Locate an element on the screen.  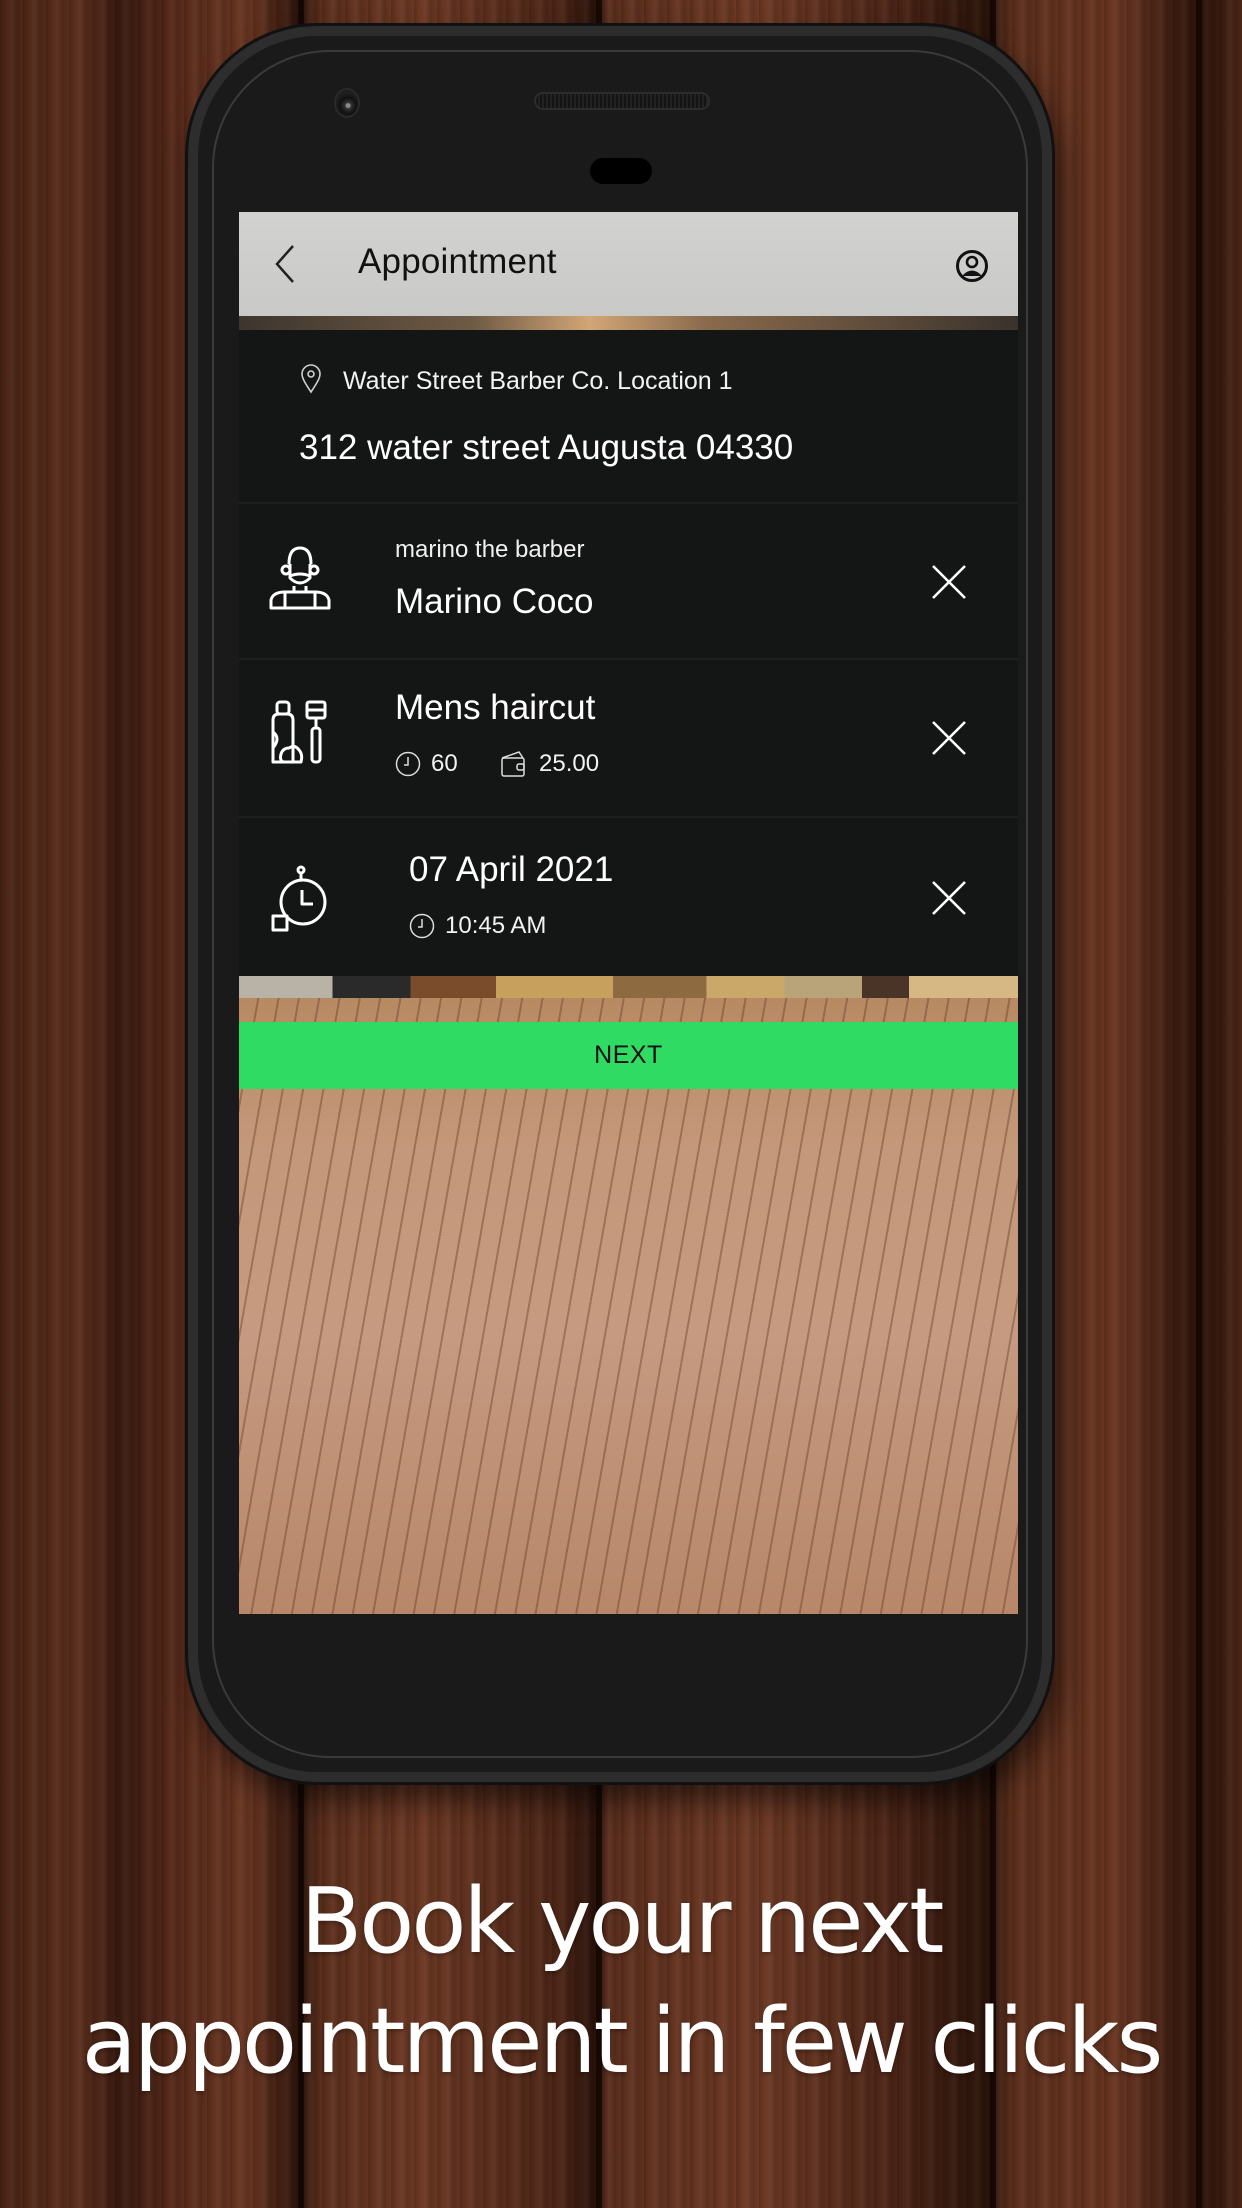
service-name: Mens haircut is located at coordinates (495, 707).